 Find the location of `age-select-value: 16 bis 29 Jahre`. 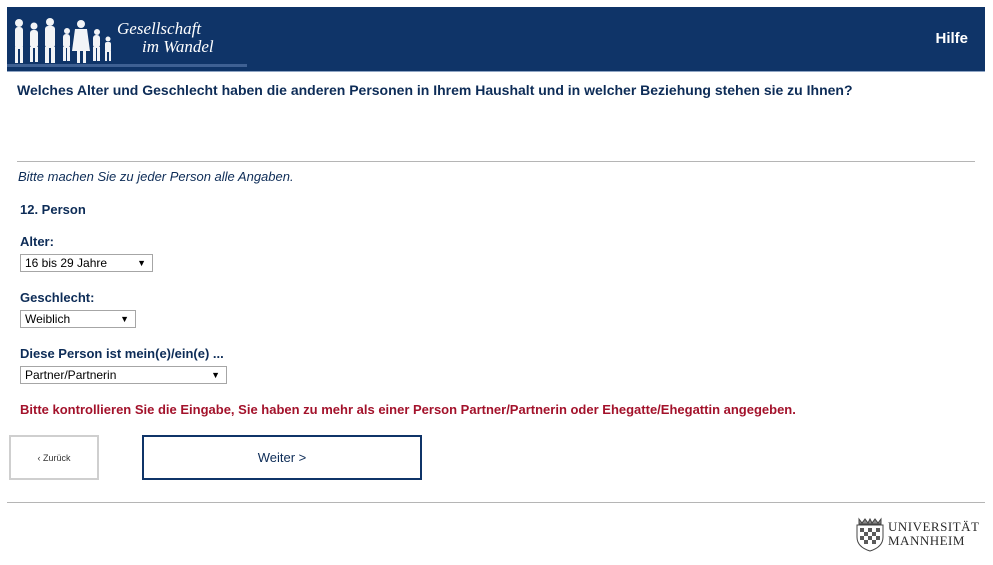

age-select-value: 16 bis 29 Jahre is located at coordinates (66, 263).